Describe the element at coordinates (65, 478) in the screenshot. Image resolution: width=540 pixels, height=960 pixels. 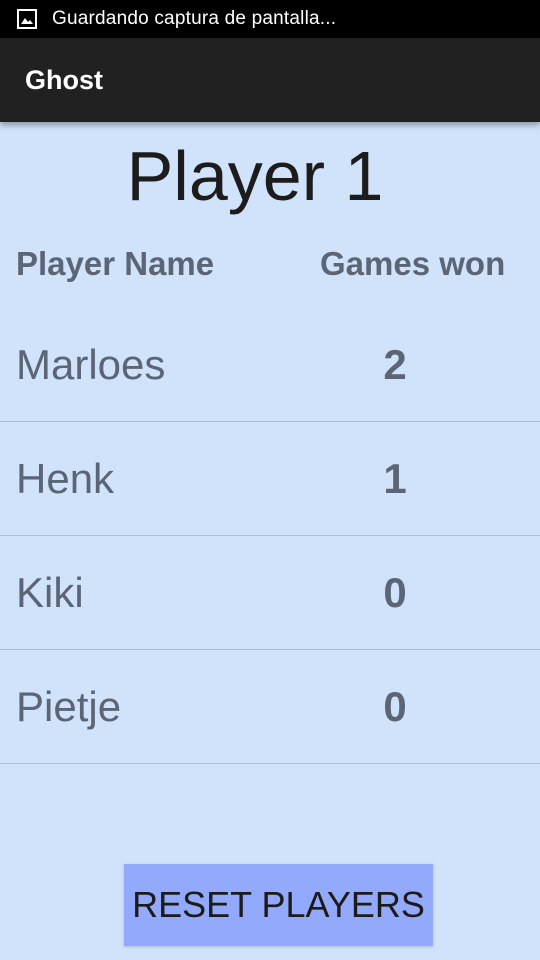
I see `player-name: Henk` at that location.